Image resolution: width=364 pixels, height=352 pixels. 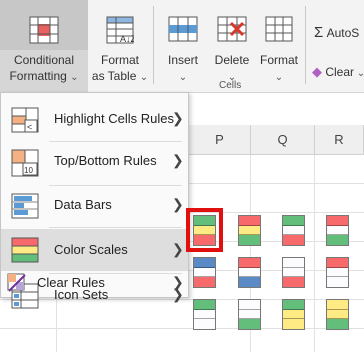 I want to click on format-as-table-icon: A↓Z, so click(x=120, y=30).